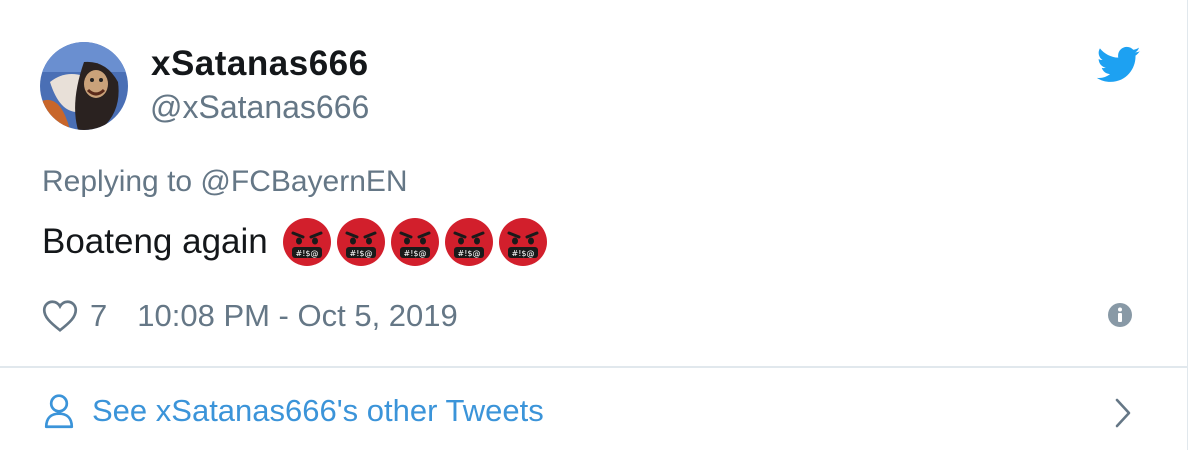  I want to click on divider, so click(593, 367).